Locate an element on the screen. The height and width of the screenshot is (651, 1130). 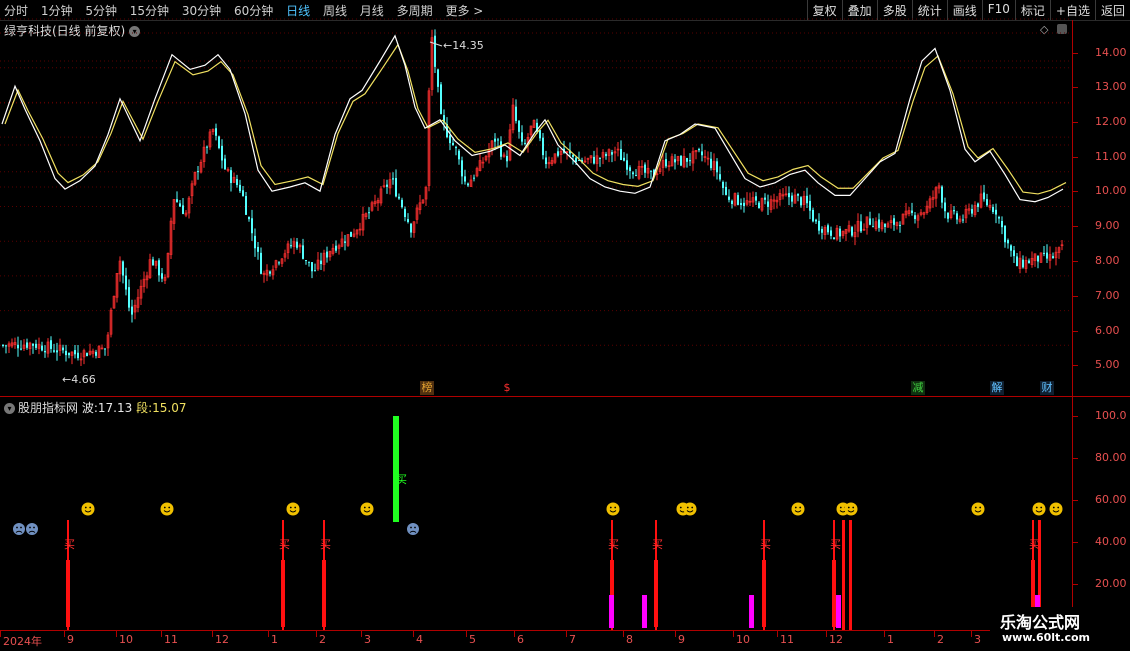
sad-face-icon-eye is located at coordinates (415, 527).